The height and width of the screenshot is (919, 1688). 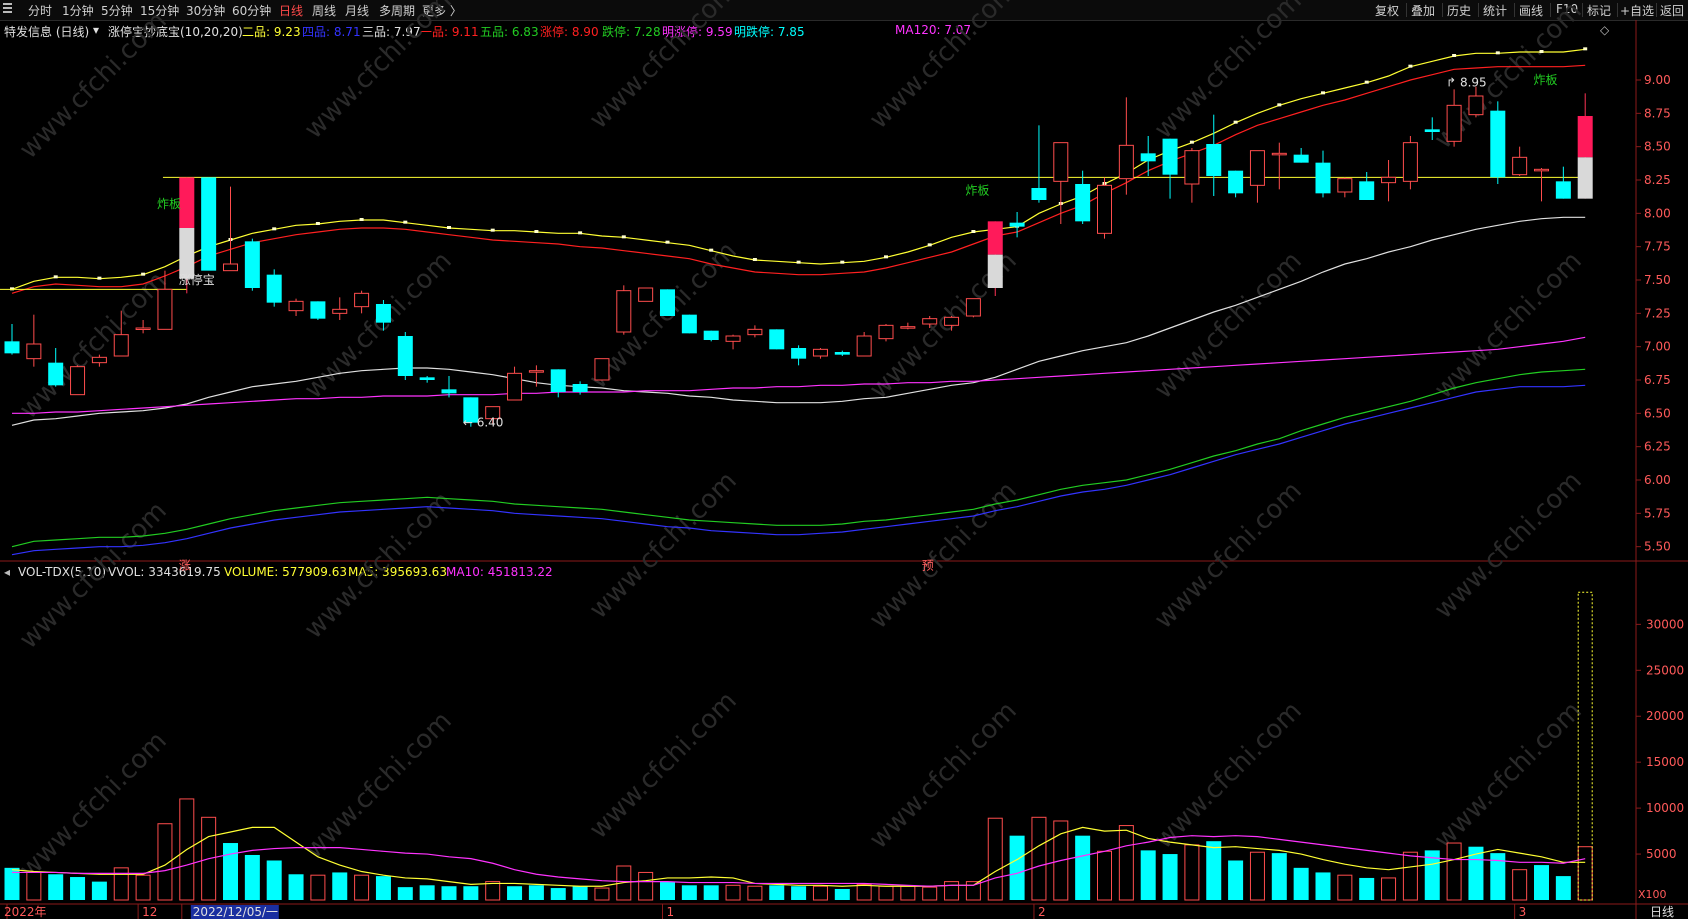 I want to click on price-tick-label: 7.00, so click(x=1657, y=347).